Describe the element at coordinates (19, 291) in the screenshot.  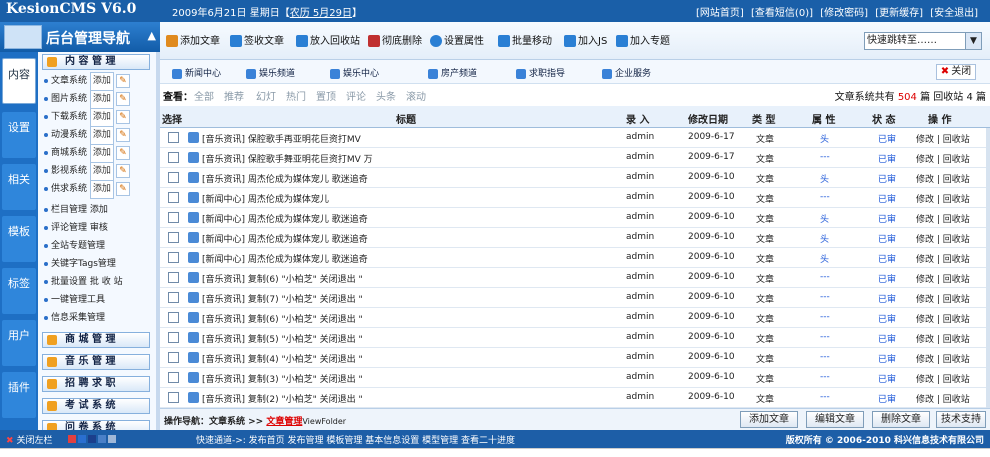
I see `tab-labels: 标签` at that location.